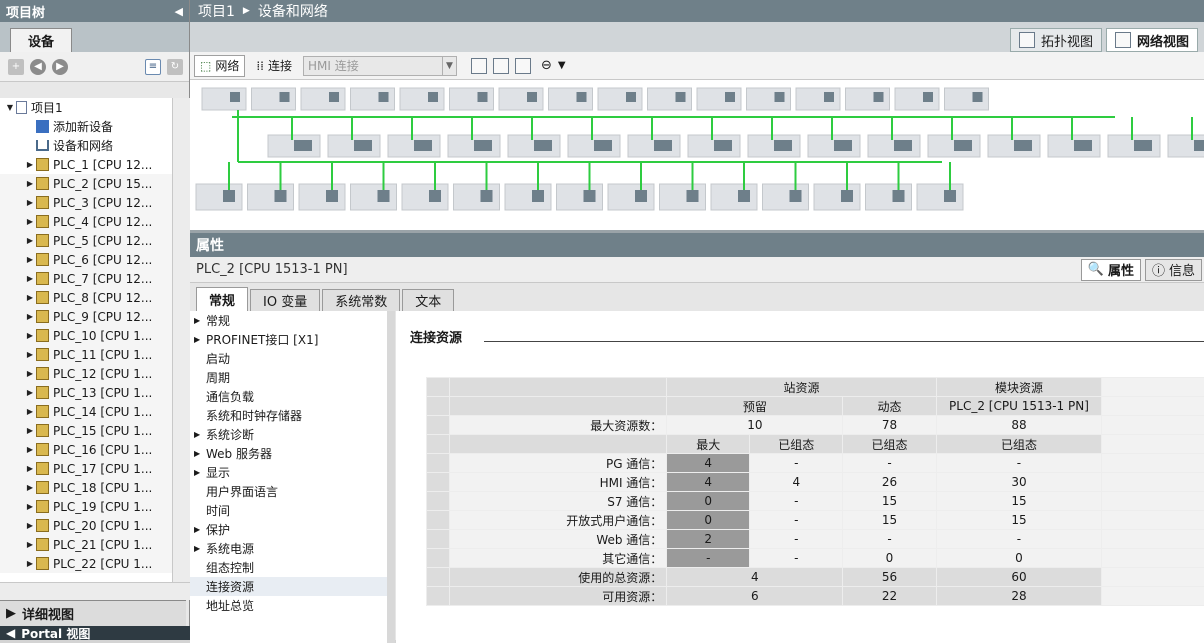  I want to click on tree-item: 设备和网络, so click(86, 145).